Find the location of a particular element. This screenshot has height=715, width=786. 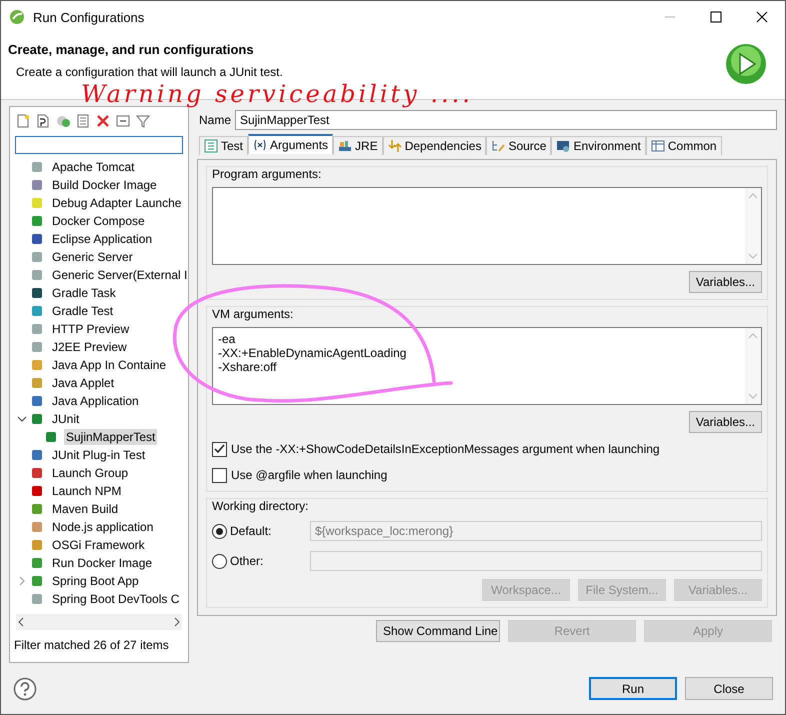

tree-item: Maven Build is located at coordinates (85, 509).